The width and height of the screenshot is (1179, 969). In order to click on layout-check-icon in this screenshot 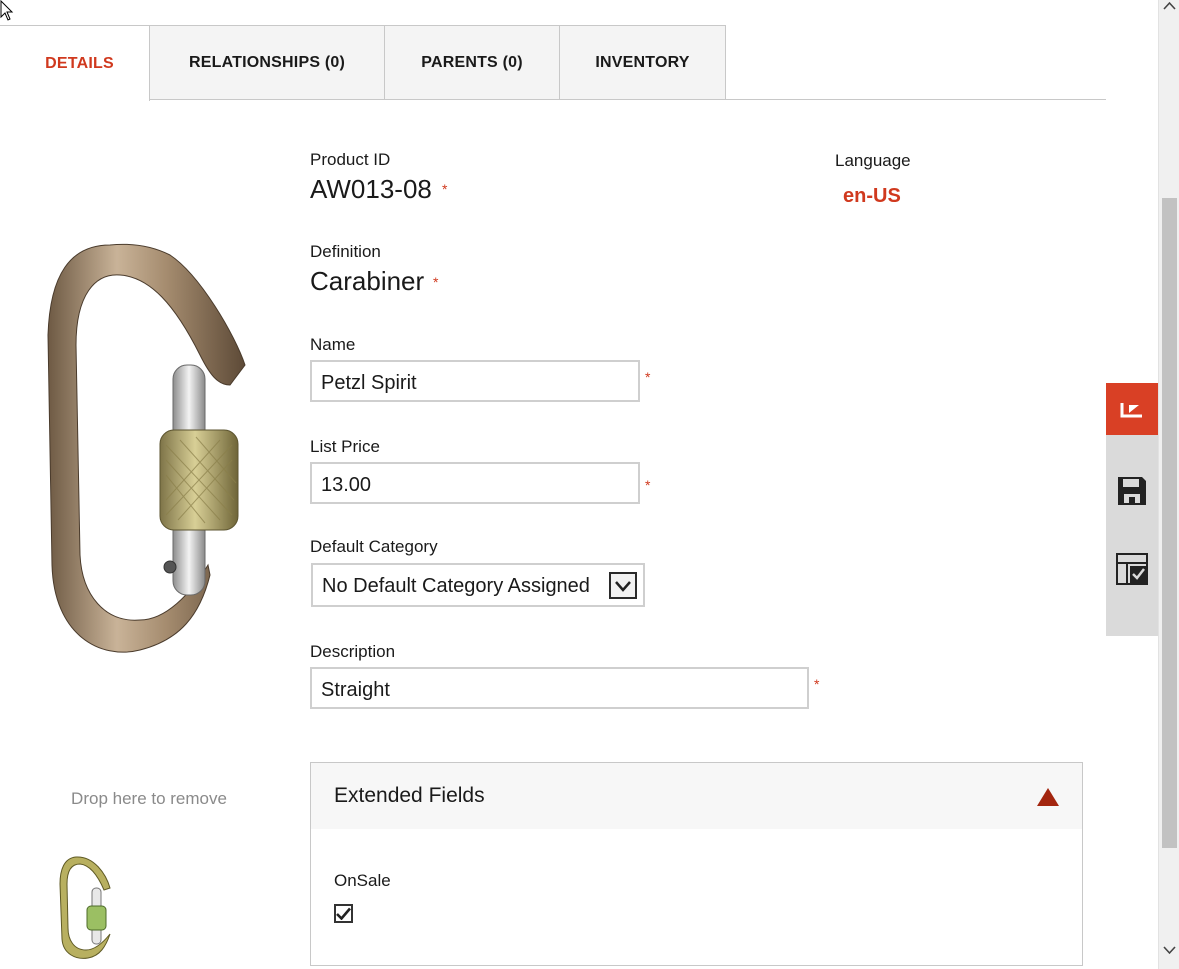, I will do `click(1132, 569)`.